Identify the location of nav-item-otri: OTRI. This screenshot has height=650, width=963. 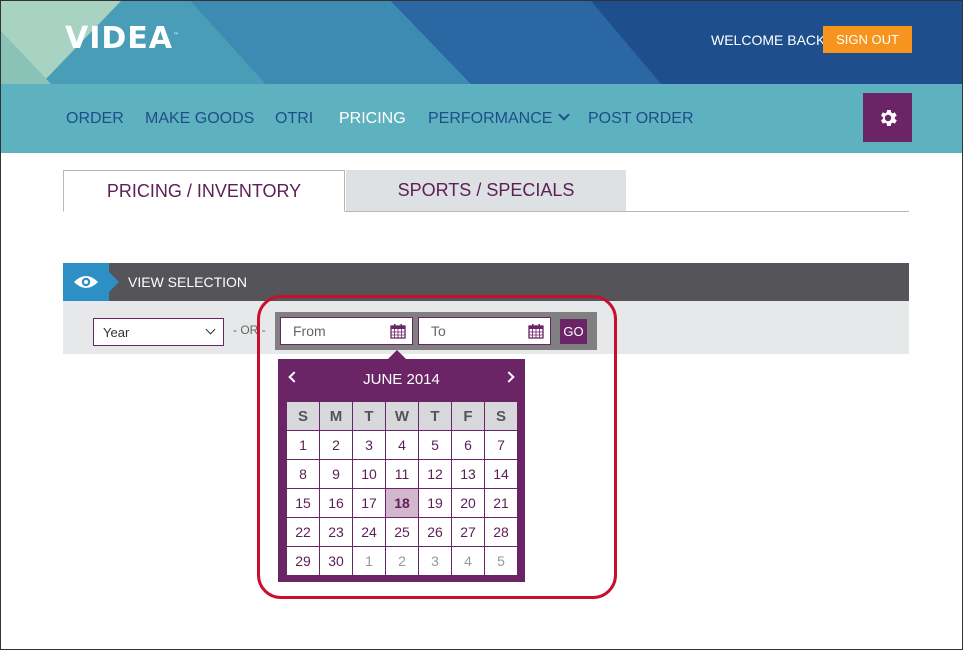
(294, 119).